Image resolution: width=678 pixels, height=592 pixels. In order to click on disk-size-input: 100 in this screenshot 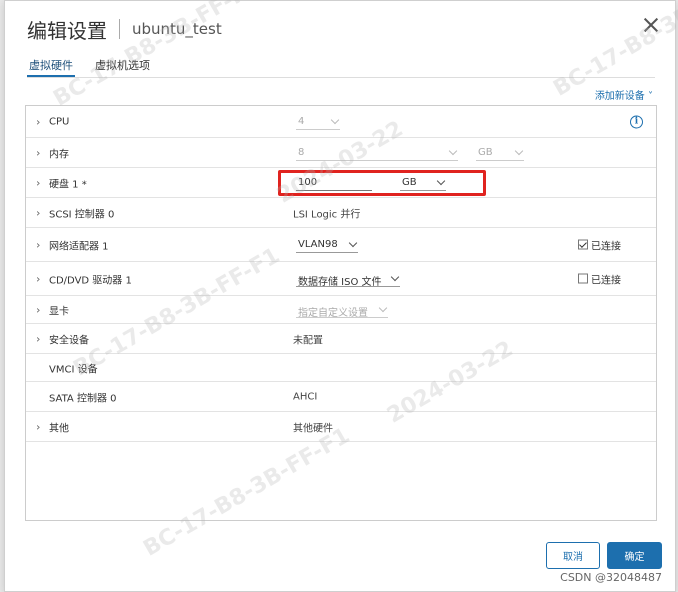, I will do `click(334, 183)`.